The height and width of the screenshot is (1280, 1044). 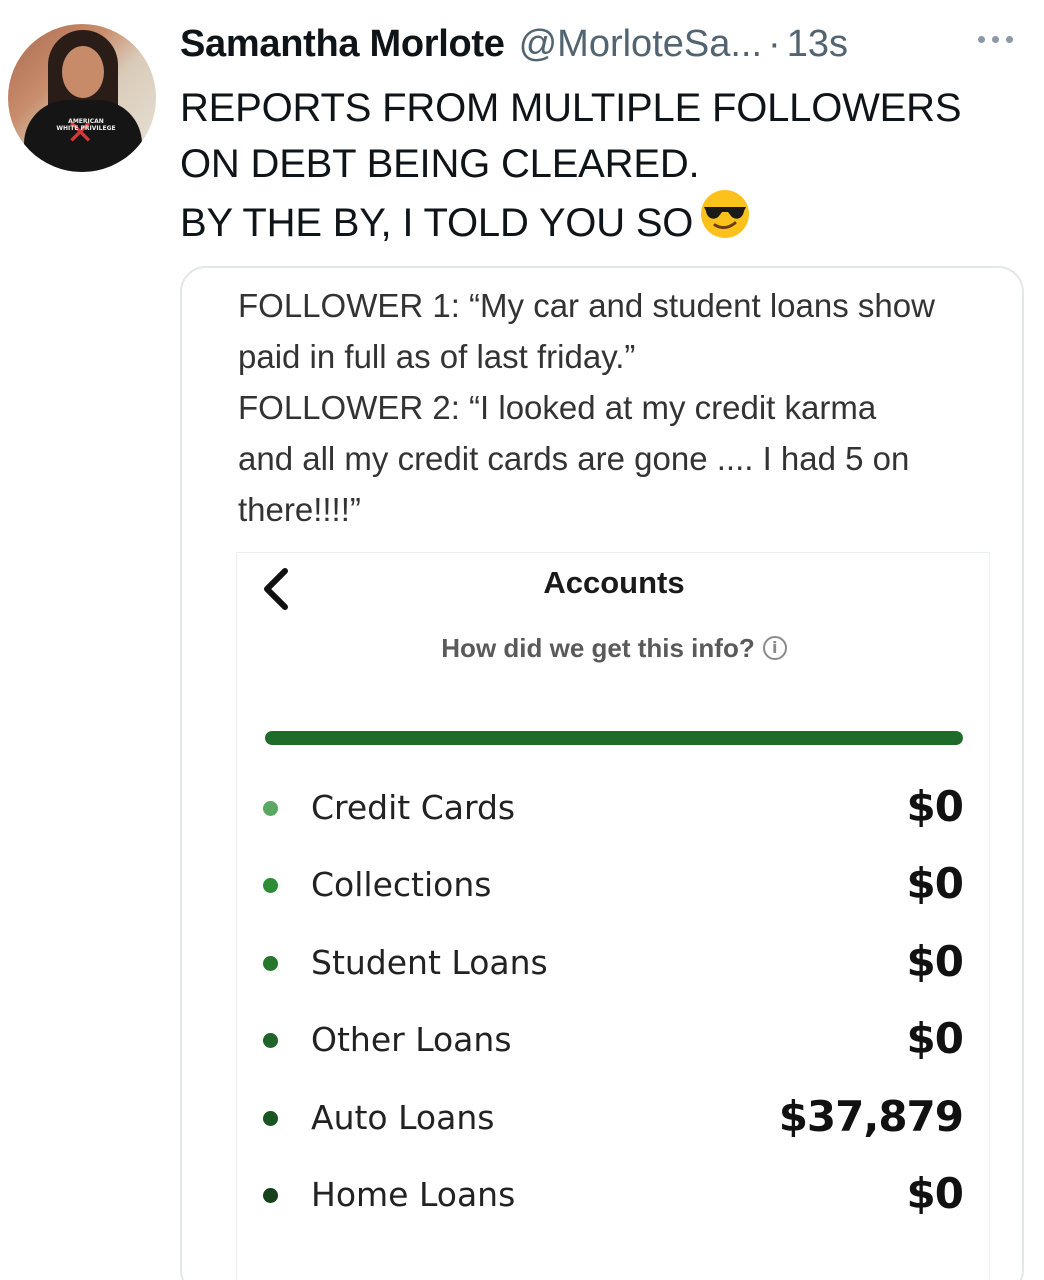 I want to click on accounts-progress-bar, so click(x=614, y=738).